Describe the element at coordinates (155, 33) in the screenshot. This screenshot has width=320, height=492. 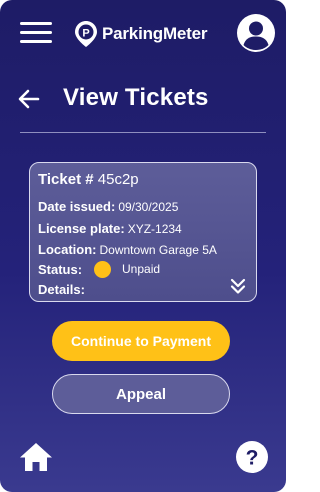
I see `app-name: ParkingMeter` at that location.